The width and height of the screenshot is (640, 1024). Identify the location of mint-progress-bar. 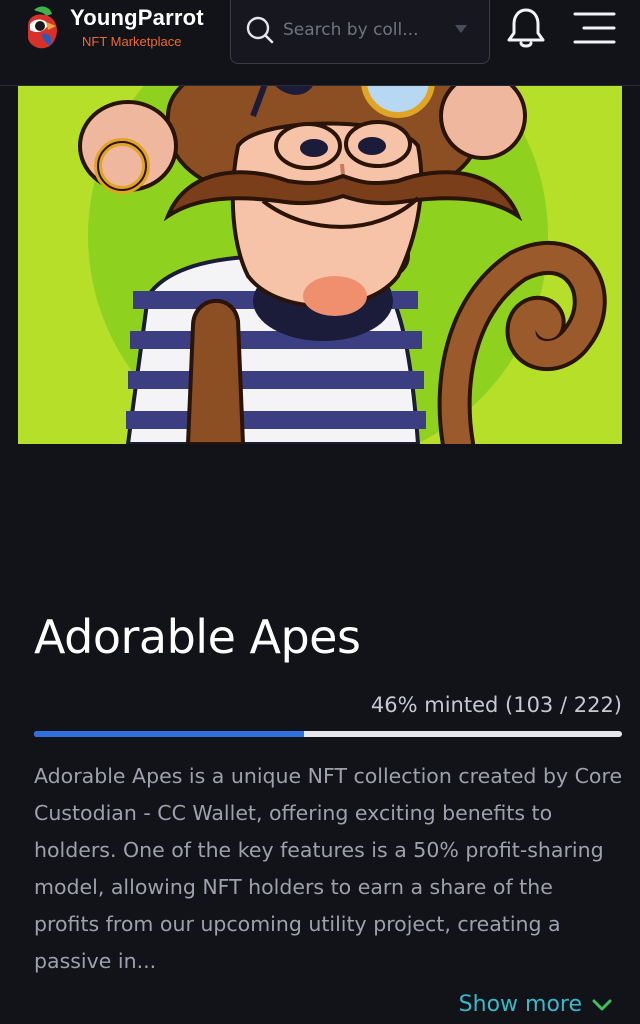
(328, 734).